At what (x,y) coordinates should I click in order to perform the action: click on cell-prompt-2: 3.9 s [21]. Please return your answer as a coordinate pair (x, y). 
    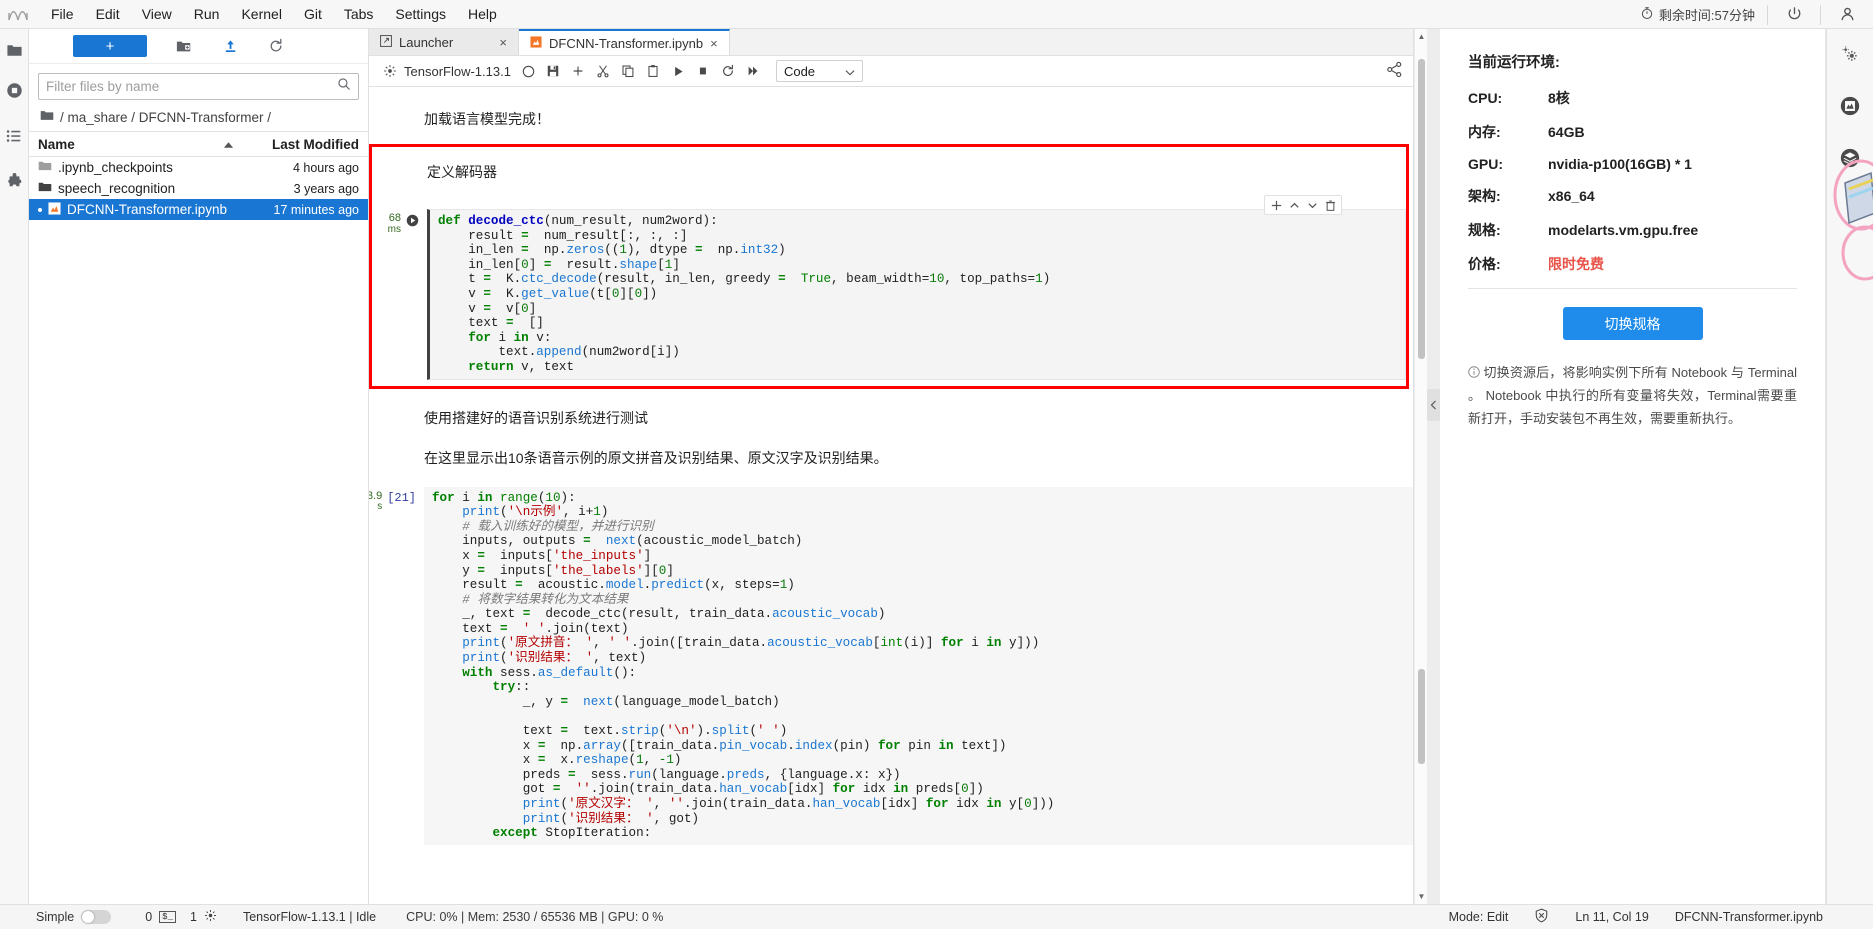
    Looking at the image, I should click on (396, 666).